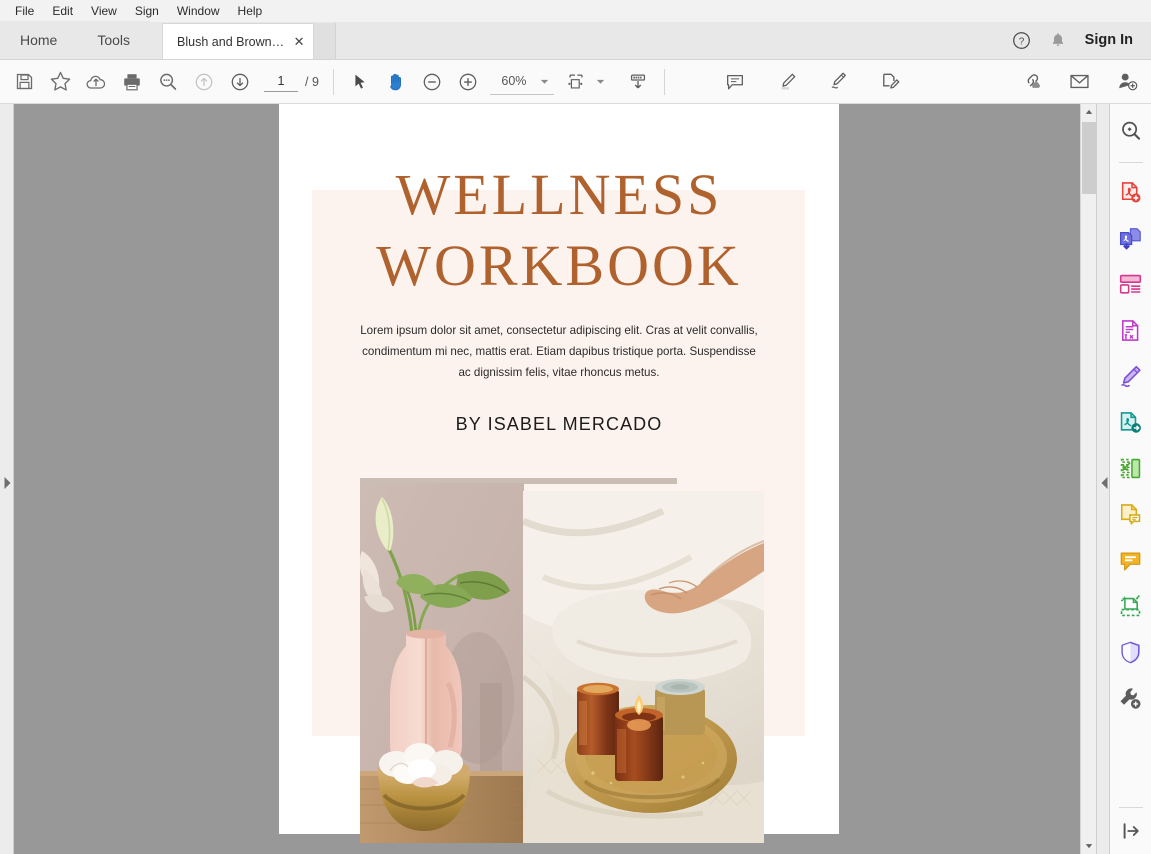 The width and height of the screenshot is (1151, 854). I want to click on organize-pages-tool, so click(1131, 284).